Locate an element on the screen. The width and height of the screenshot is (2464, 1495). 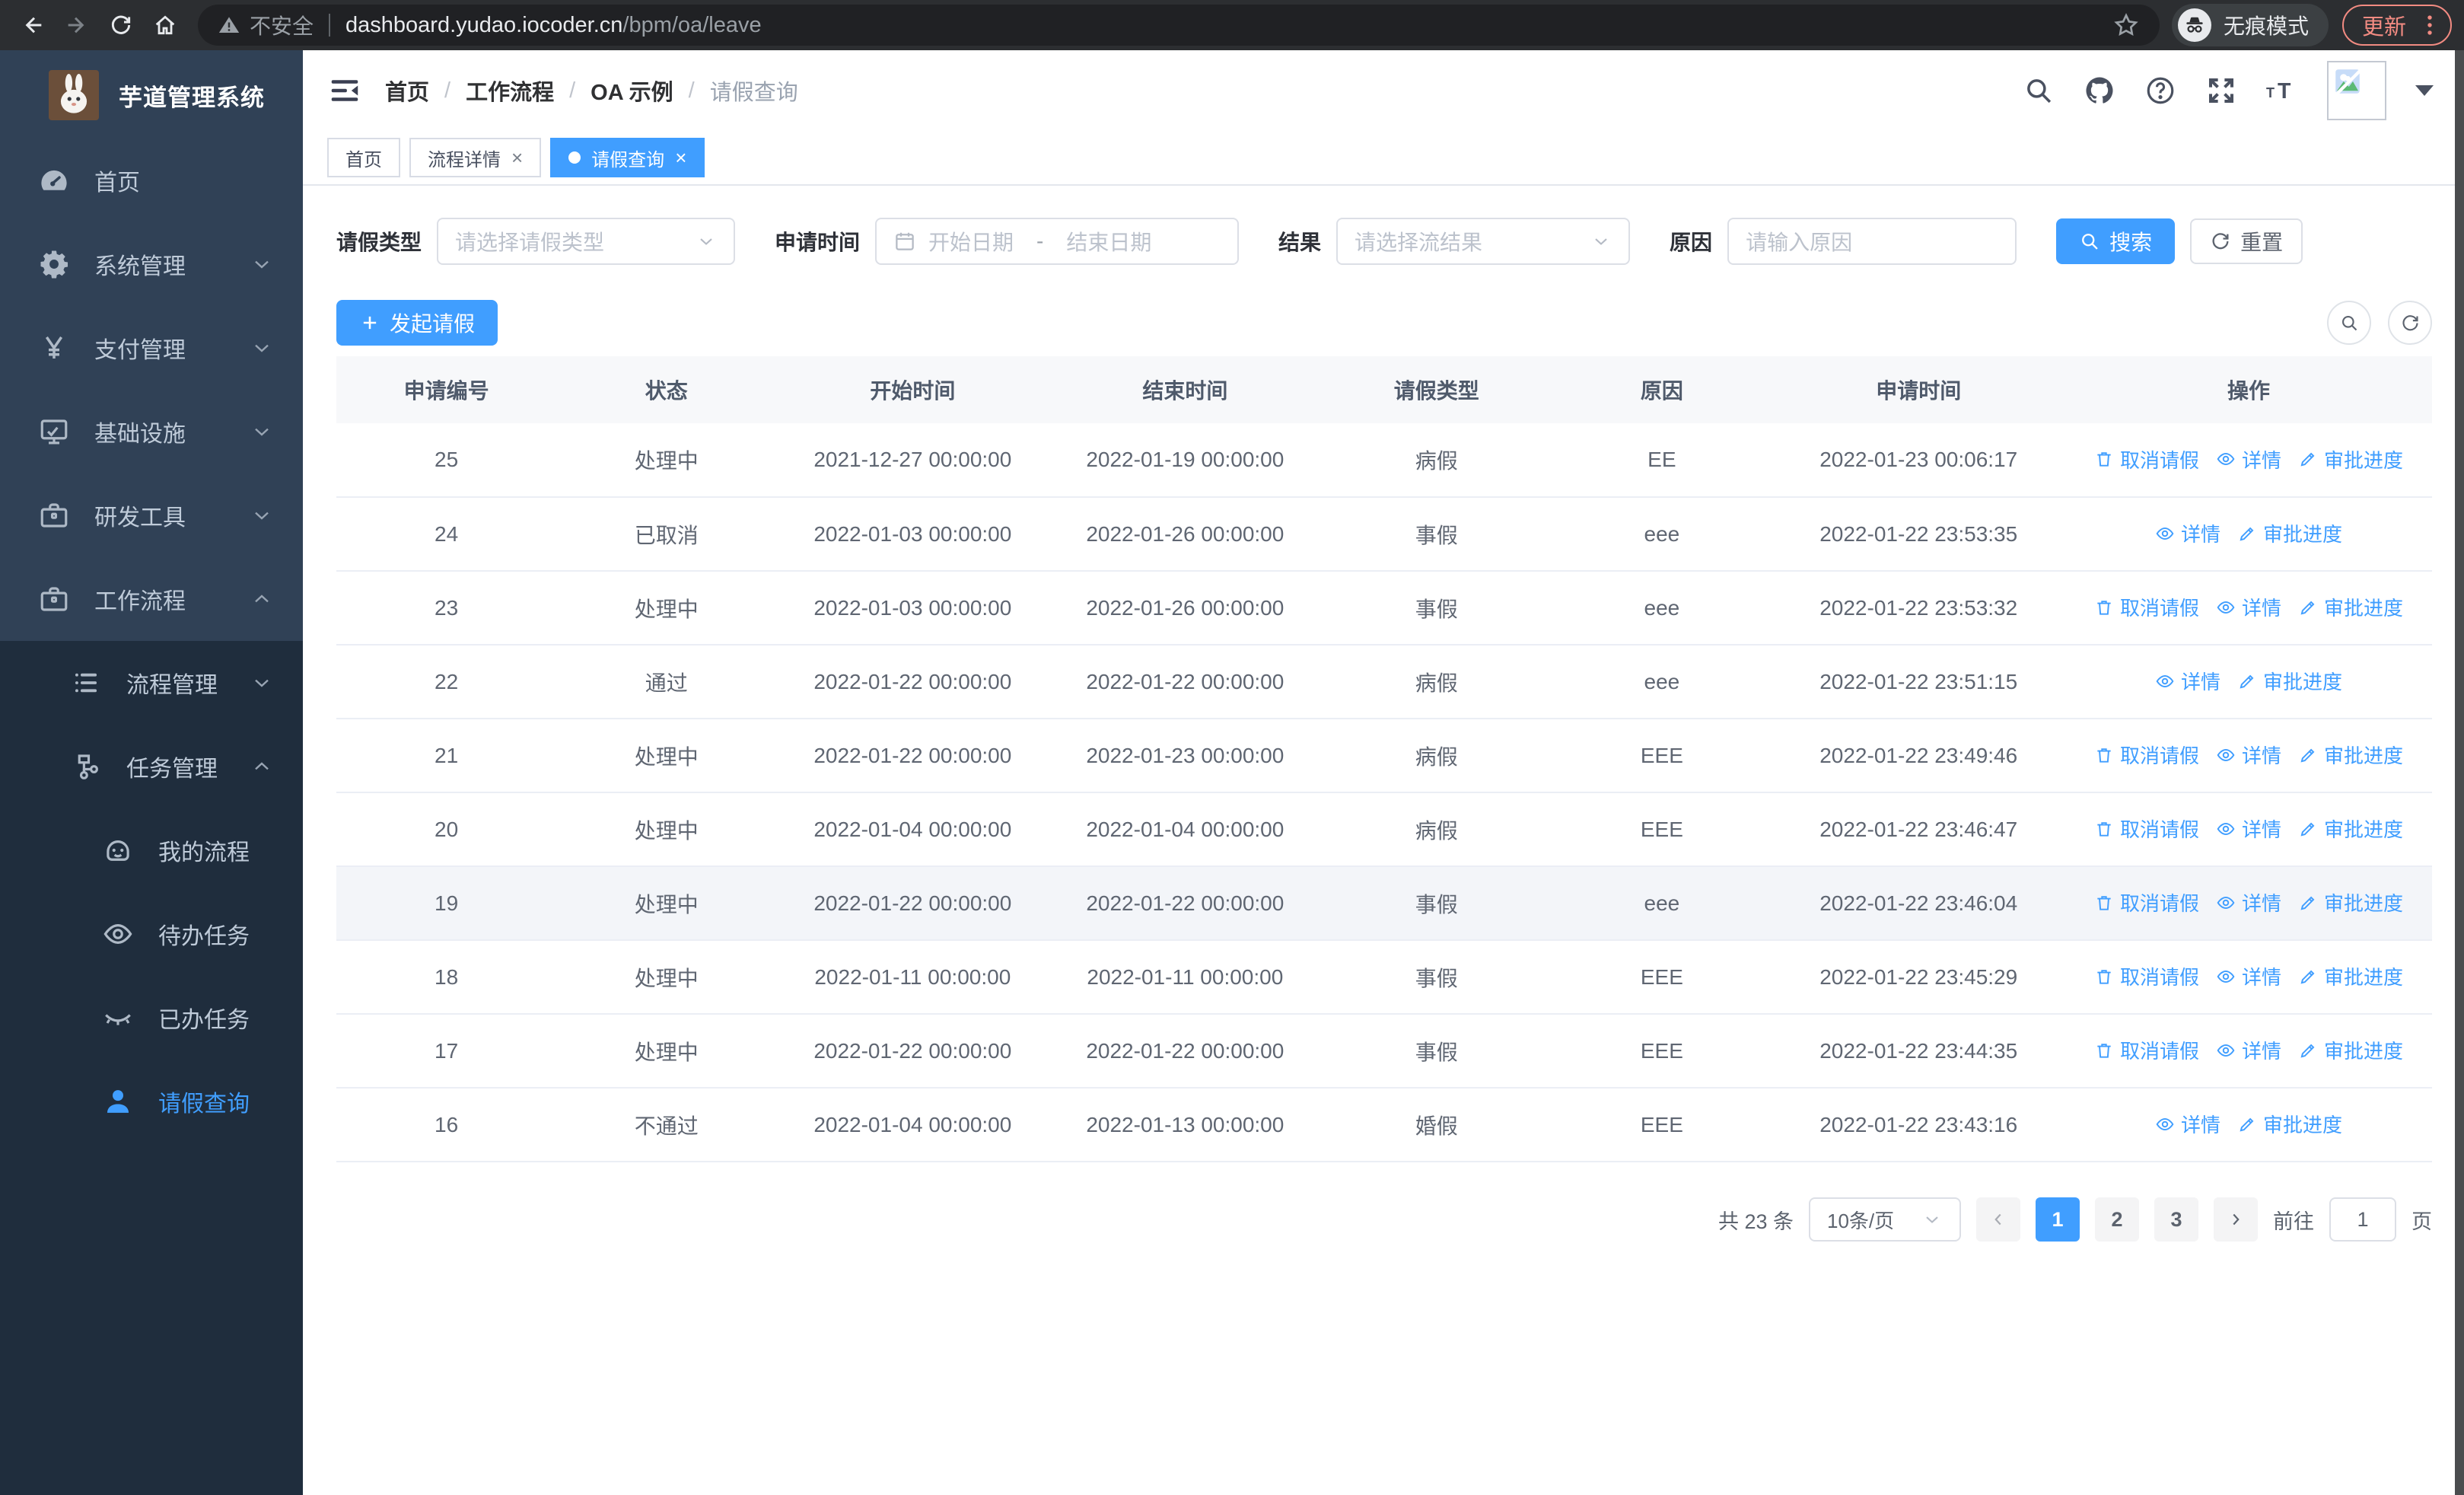
sidebar-item-my-process: 我的流程 is located at coordinates (151, 850).